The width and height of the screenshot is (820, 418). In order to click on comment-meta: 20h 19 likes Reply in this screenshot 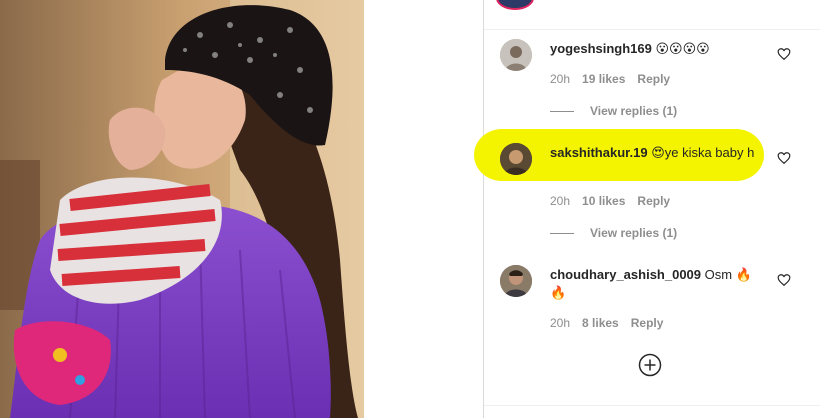, I will do `click(610, 79)`.